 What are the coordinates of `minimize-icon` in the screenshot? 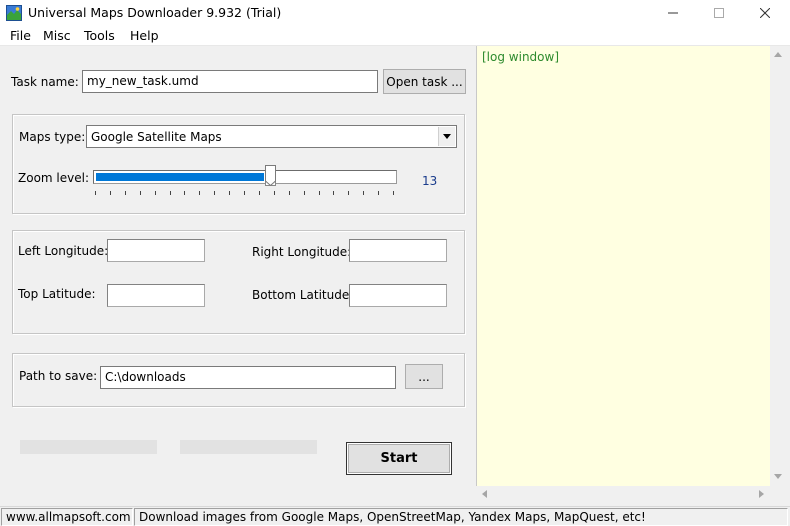 It's located at (673, 13).